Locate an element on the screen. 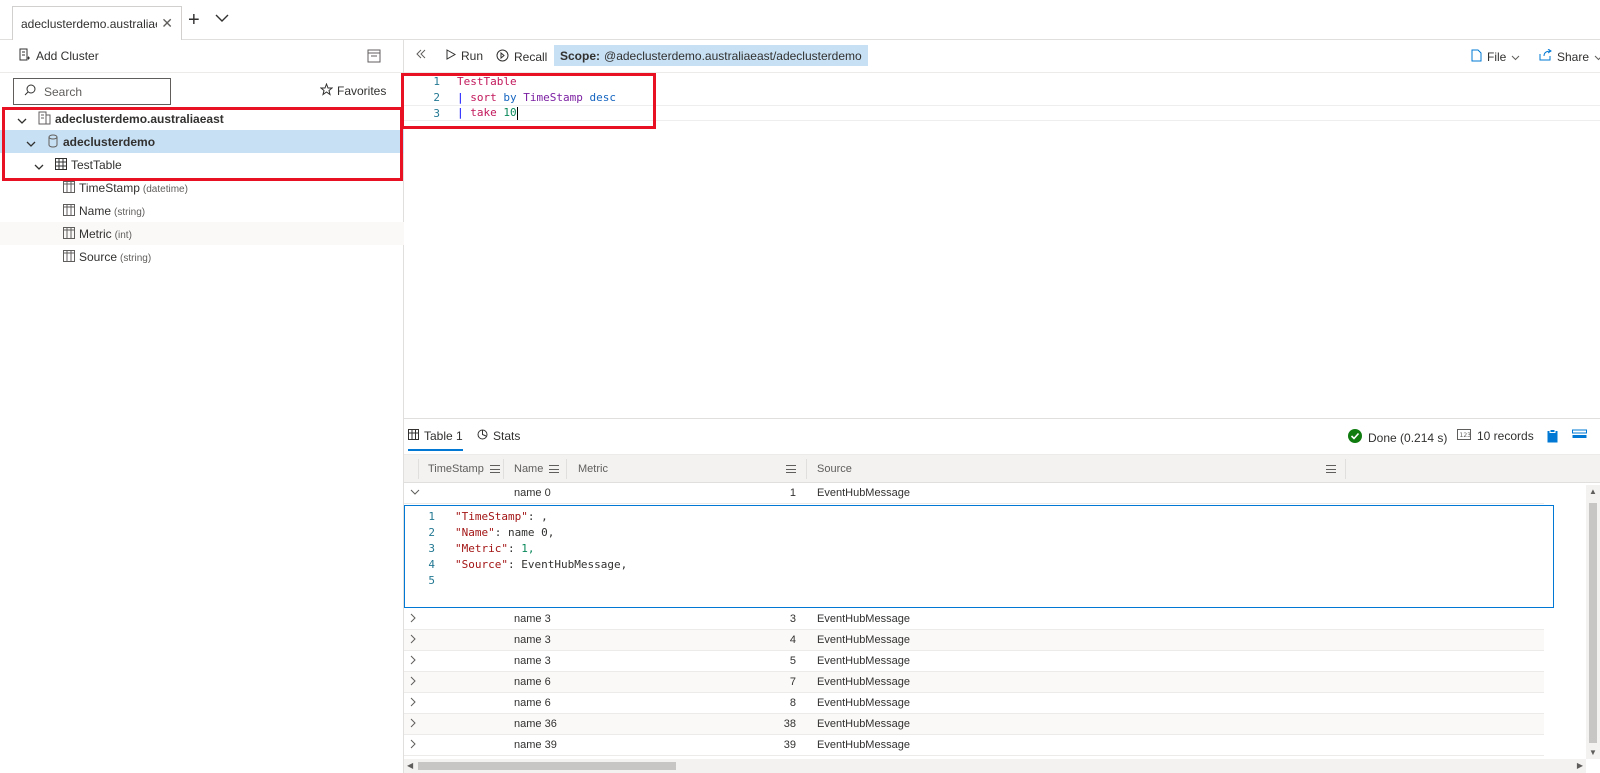  json-sep: : is located at coordinates (514, 548).